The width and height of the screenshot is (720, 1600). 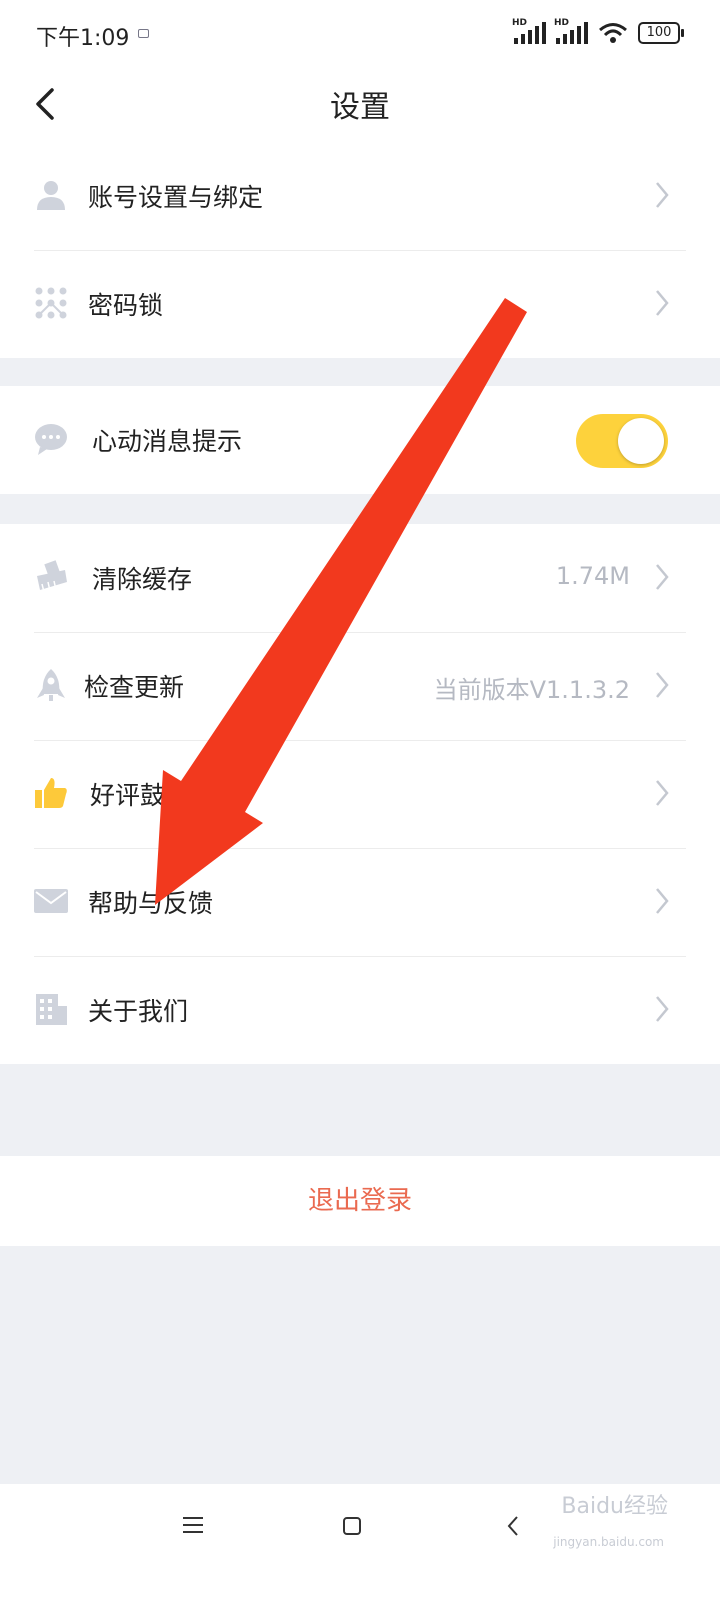 I want to click on signal-hd-label: HD, so click(x=520, y=23).